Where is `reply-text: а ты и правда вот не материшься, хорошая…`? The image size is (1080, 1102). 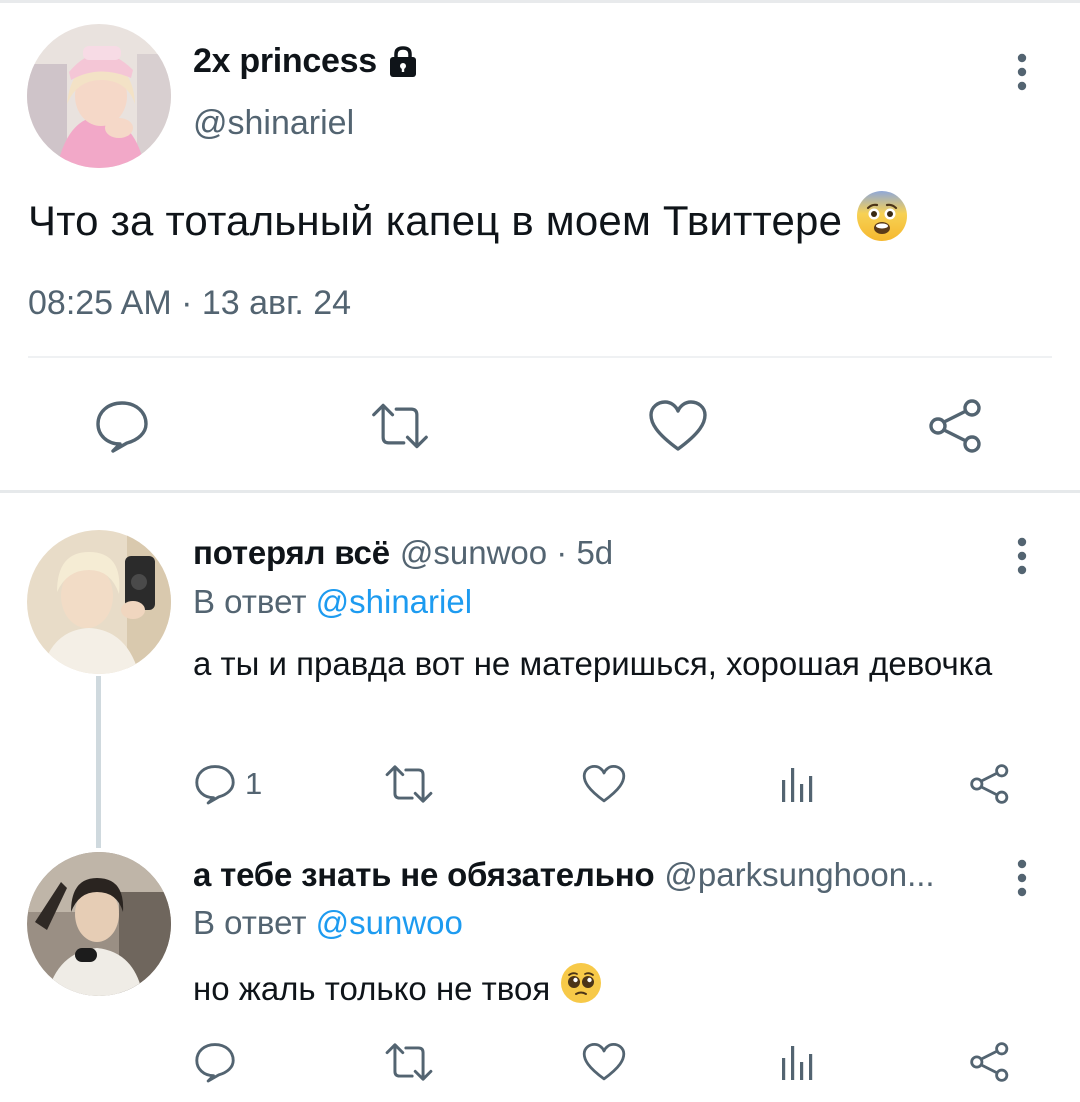
reply-text: а ты и правда вот не материшься, хорошая… is located at coordinates (593, 663).